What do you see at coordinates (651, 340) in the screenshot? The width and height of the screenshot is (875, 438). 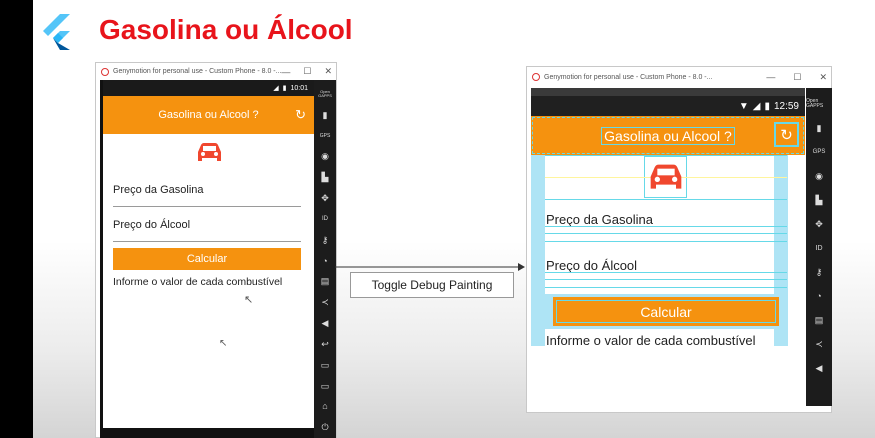 I see `right-info-text: Informe o valor de cada combustível` at bounding box center [651, 340].